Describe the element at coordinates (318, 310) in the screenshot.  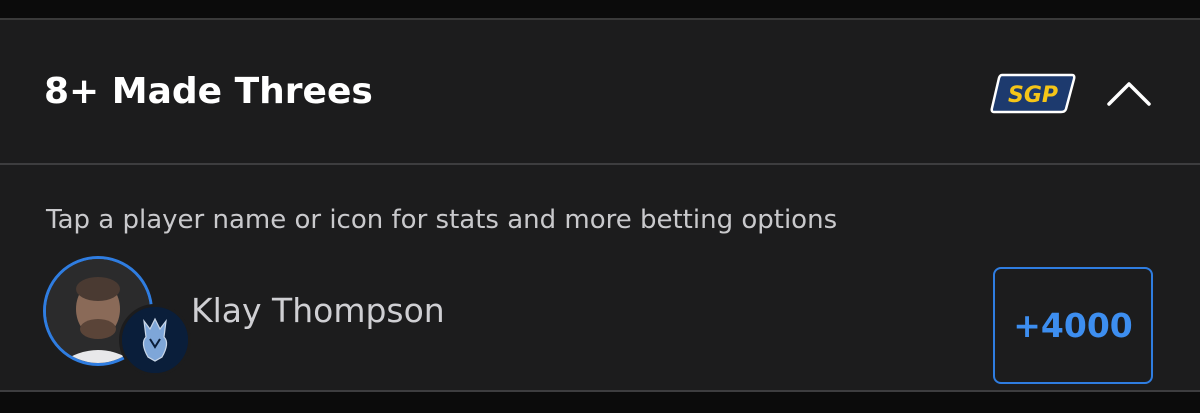
I see `player-name: Klay Thompson` at that location.